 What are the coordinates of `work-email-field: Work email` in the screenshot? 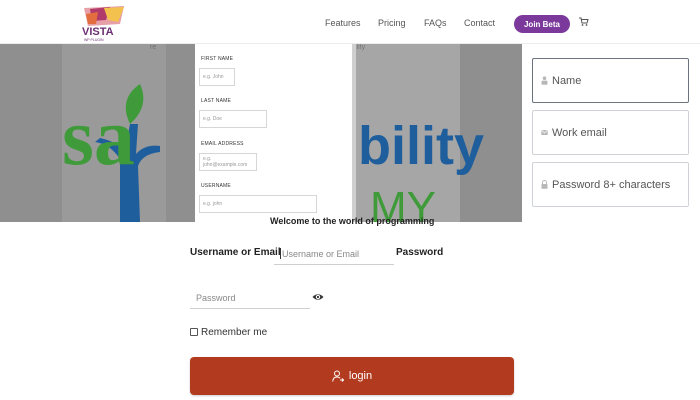 It's located at (610, 132).